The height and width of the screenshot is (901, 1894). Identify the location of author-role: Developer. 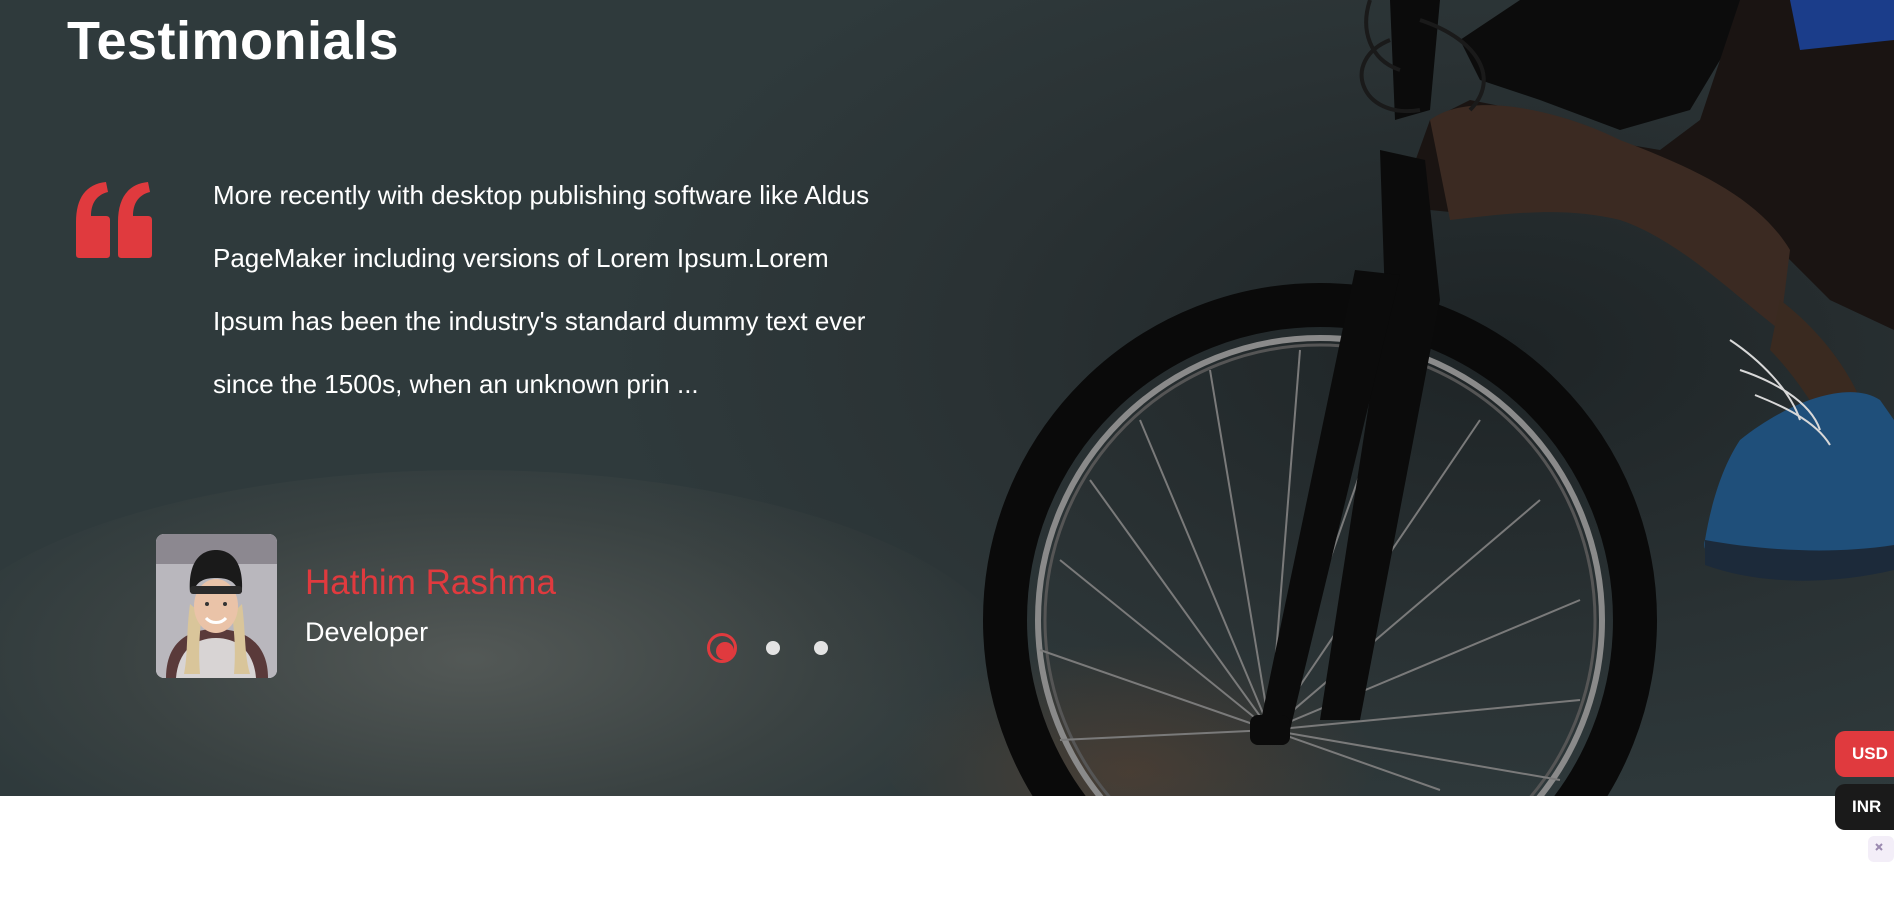
(367, 632).